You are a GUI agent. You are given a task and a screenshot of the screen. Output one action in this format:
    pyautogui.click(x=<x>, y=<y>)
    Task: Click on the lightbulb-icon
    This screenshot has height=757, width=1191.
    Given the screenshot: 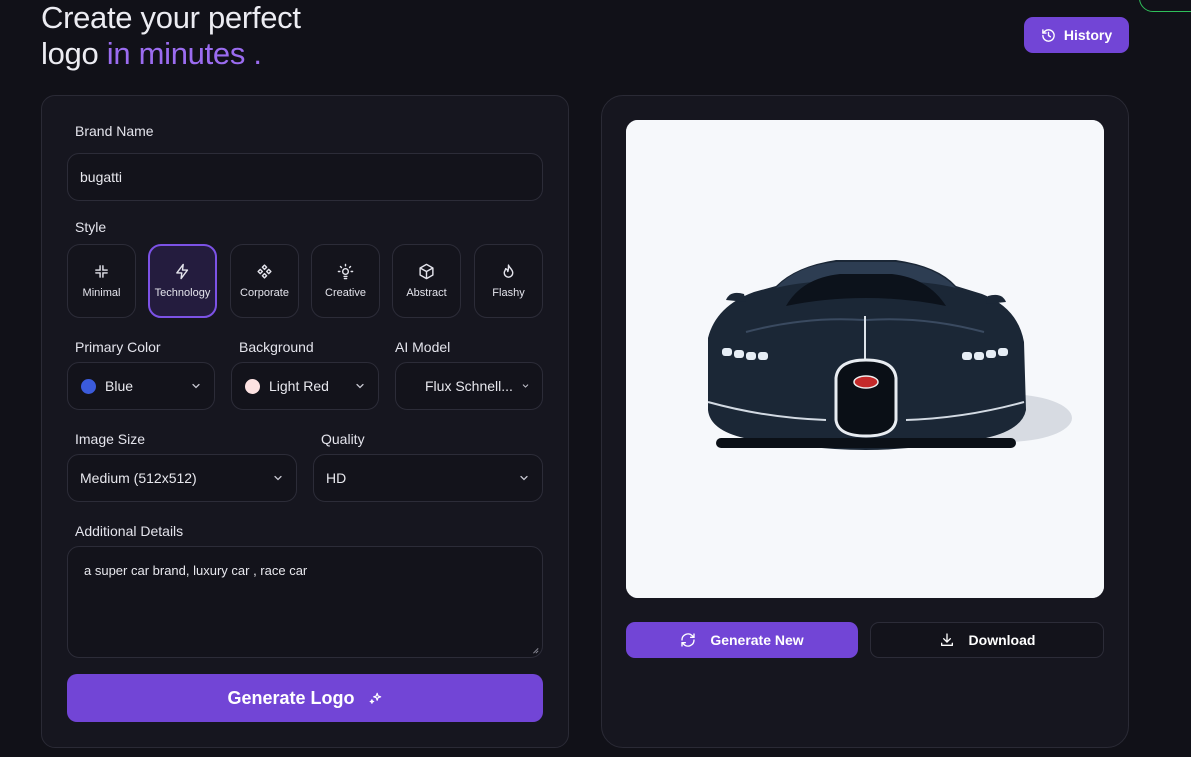 What is the action you would take?
    pyautogui.click(x=345, y=271)
    